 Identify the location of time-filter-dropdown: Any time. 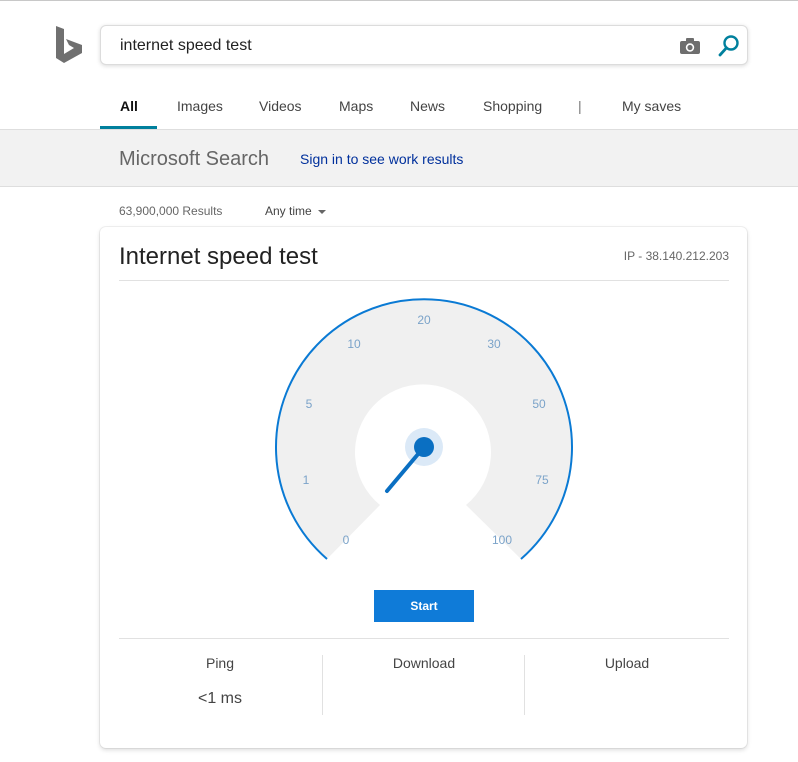
(295, 211).